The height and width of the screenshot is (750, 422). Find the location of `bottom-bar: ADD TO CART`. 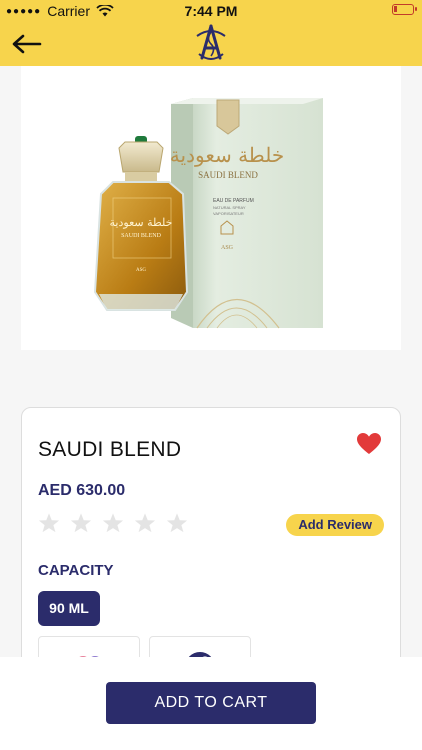

bottom-bar: ADD TO CART is located at coordinates (211, 703).